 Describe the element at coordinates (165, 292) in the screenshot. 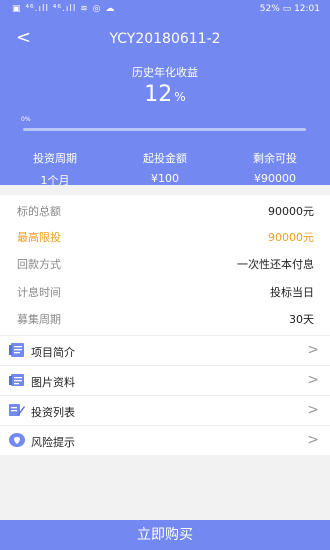

I see `detail-row-interest-time: 计息时间 投标当日` at that location.